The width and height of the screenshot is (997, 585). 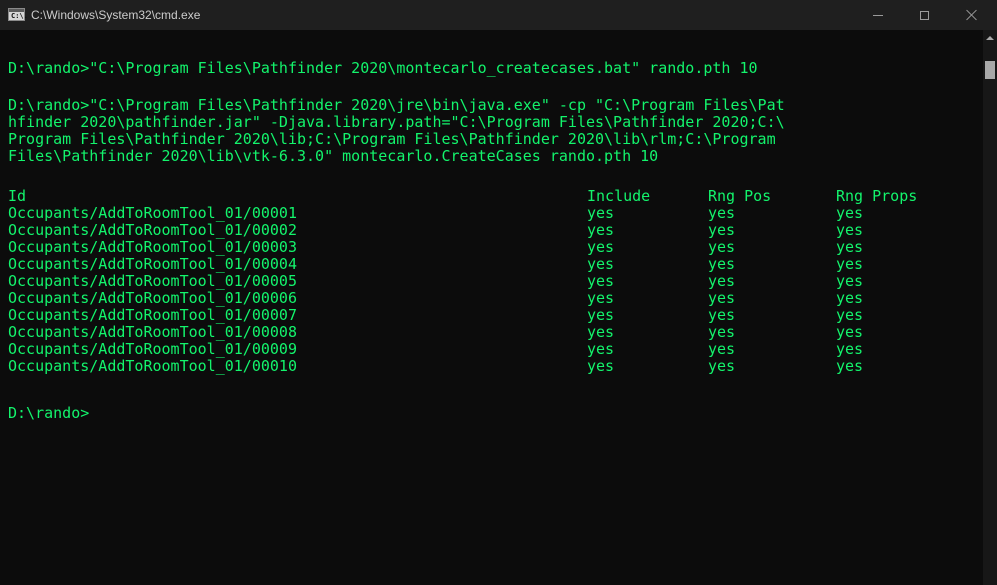 What do you see at coordinates (498, 15) in the screenshot?
I see `title-bar: C:\. C:\Windows\System32\cmd.exe` at bounding box center [498, 15].